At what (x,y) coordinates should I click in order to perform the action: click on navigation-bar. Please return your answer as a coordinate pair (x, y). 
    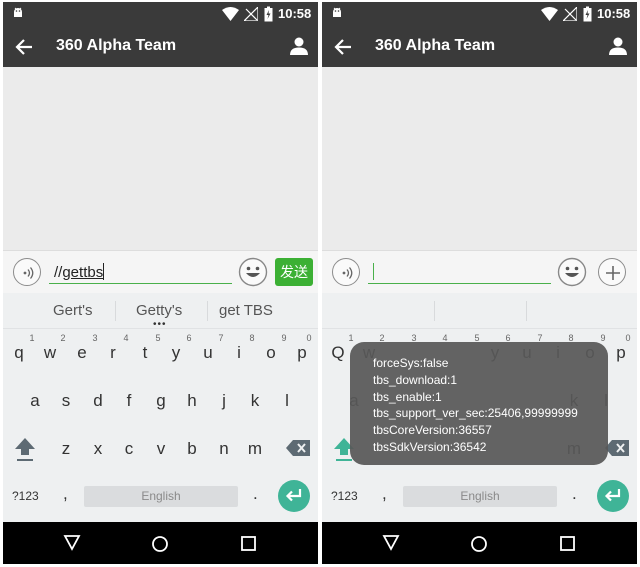
    Looking at the image, I should click on (160, 543).